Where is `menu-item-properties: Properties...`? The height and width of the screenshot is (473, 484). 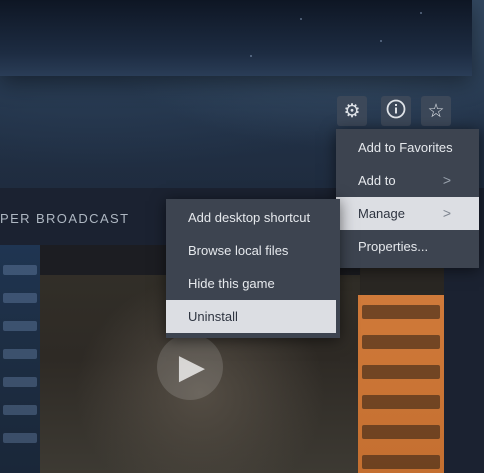 menu-item-properties: Properties... is located at coordinates (407, 246).